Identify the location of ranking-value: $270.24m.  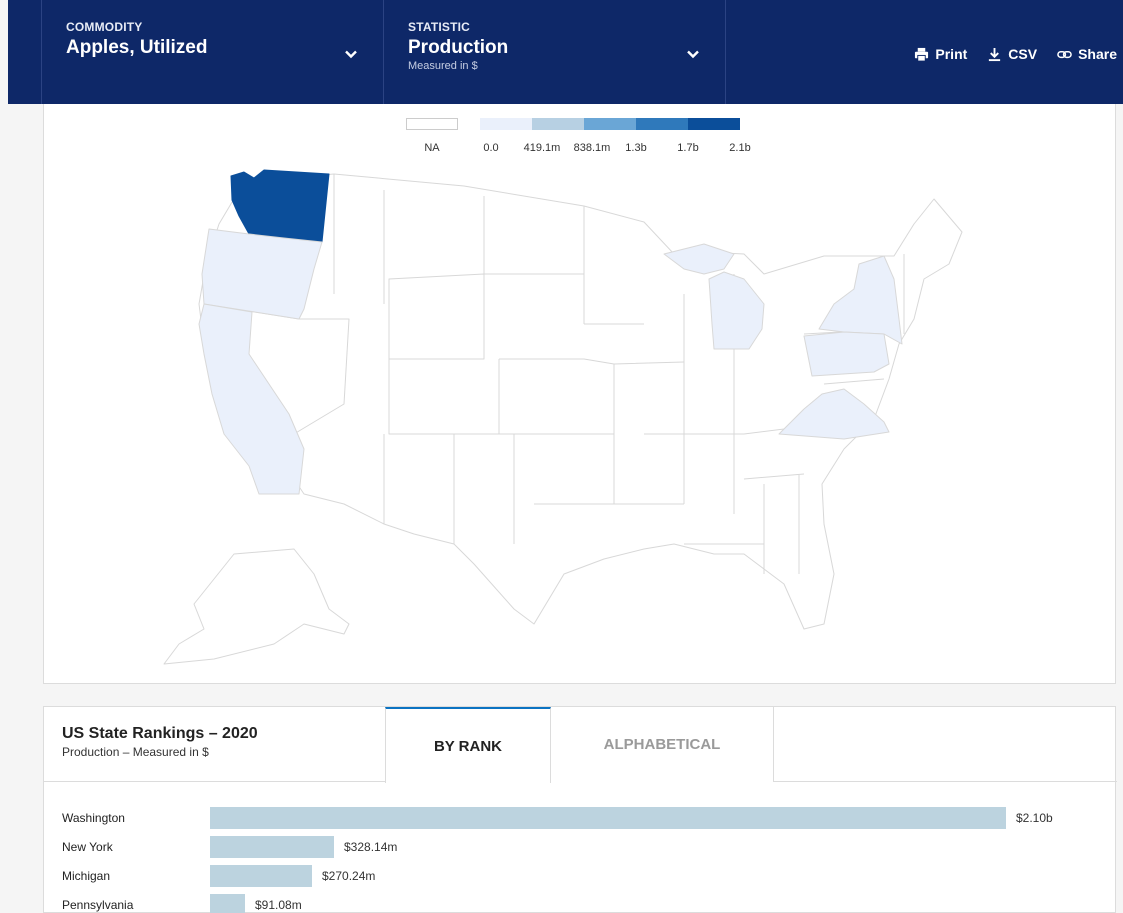
(349, 876).